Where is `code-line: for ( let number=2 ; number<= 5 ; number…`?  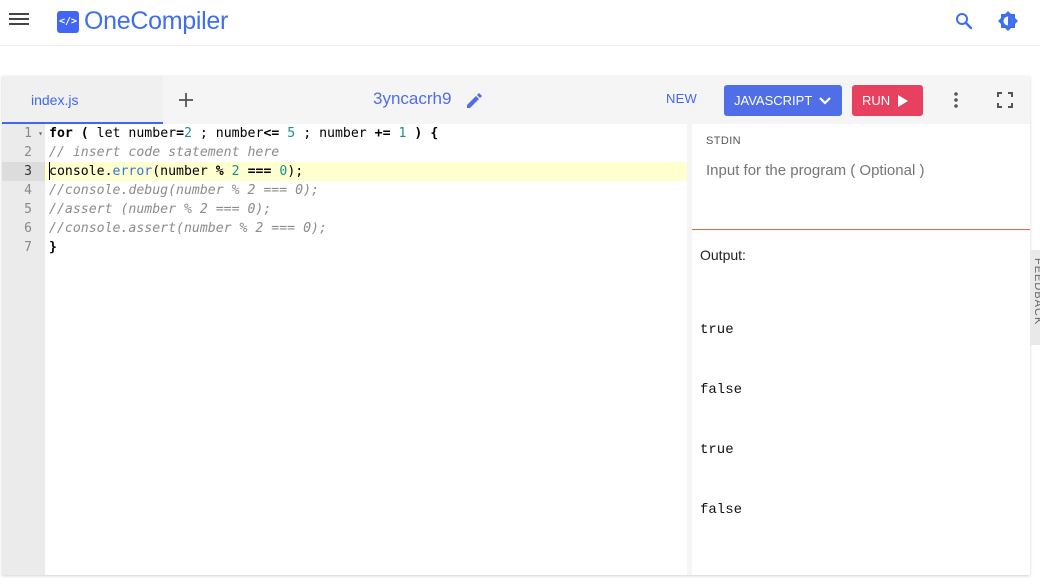
code-line: for ( let number=2 ; number<= 5 ; number… is located at coordinates (244, 133).